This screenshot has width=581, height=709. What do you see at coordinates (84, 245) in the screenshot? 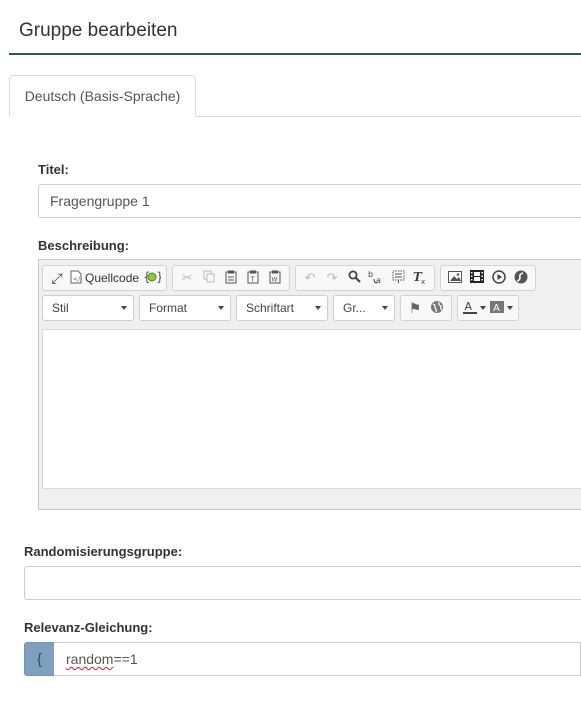
I see `description-label: Beschreibung:` at bounding box center [84, 245].